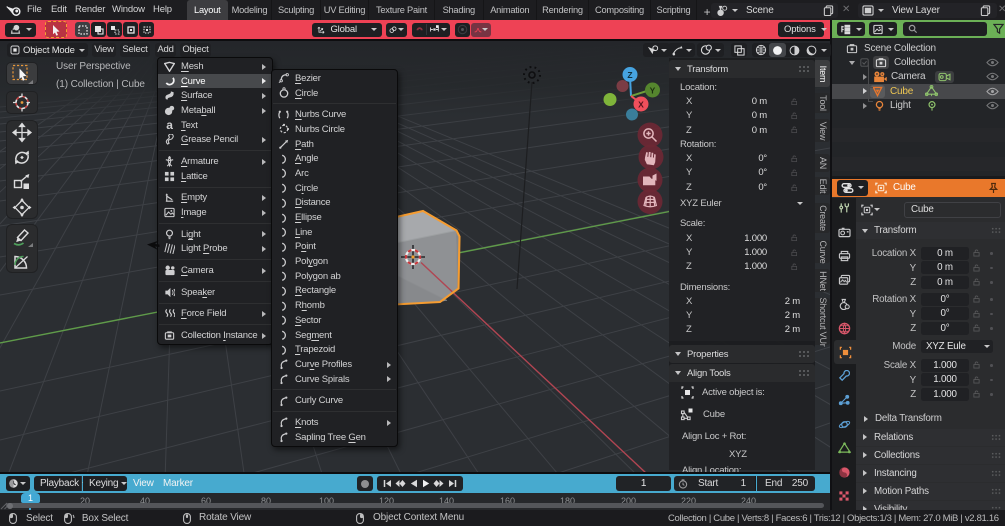  Describe the element at coordinates (641, 105) in the screenshot. I see `svg-text: X` at that location.